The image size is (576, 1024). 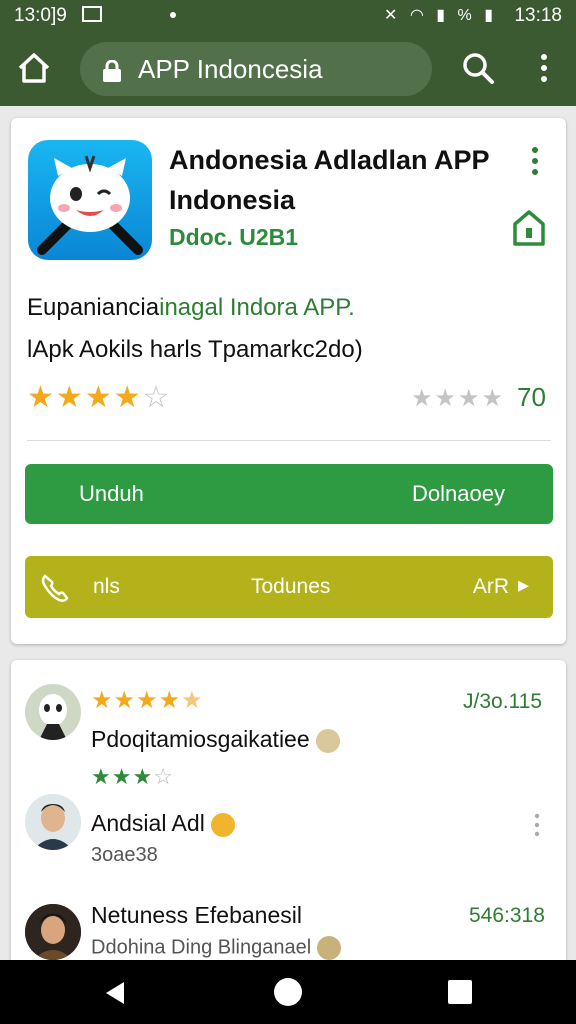 I want to click on reviewer-name: Netuness Efebanesil, so click(x=196, y=915).